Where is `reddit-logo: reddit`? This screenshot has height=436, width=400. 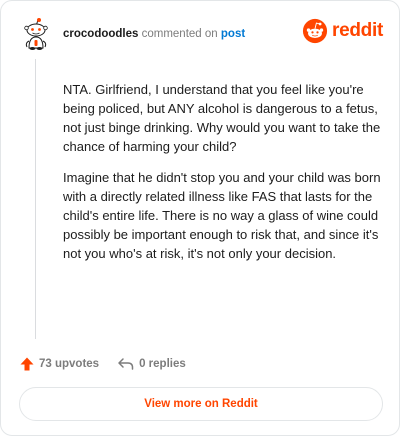 reddit-logo: reddit is located at coordinates (342, 31).